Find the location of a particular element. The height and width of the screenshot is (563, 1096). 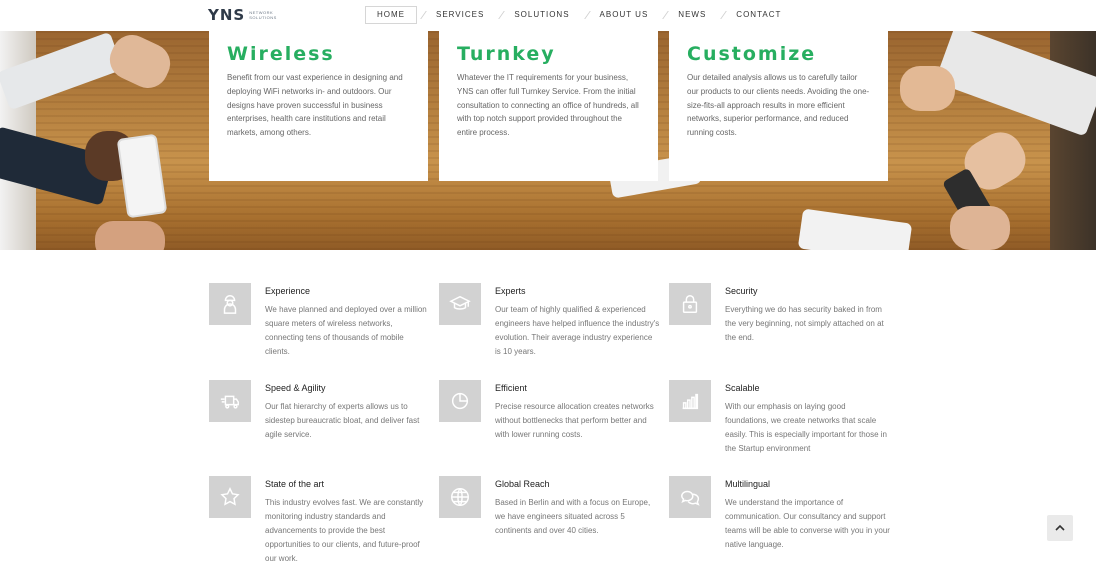

feature-title: State of the art is located at coordinates (295, 484).